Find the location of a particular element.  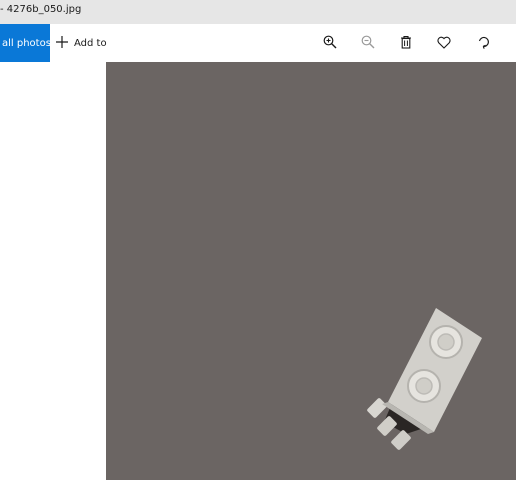

add-to-button: Add to is located at coordinates (81, 43).